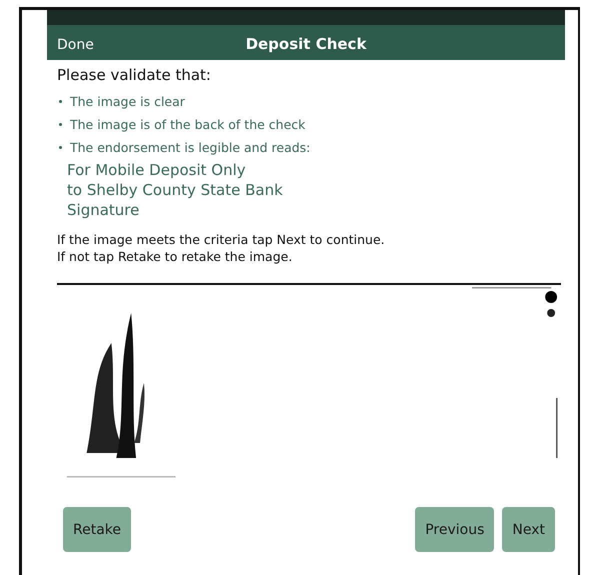  I want to click on previous-button: Previous, so click(454, 529).